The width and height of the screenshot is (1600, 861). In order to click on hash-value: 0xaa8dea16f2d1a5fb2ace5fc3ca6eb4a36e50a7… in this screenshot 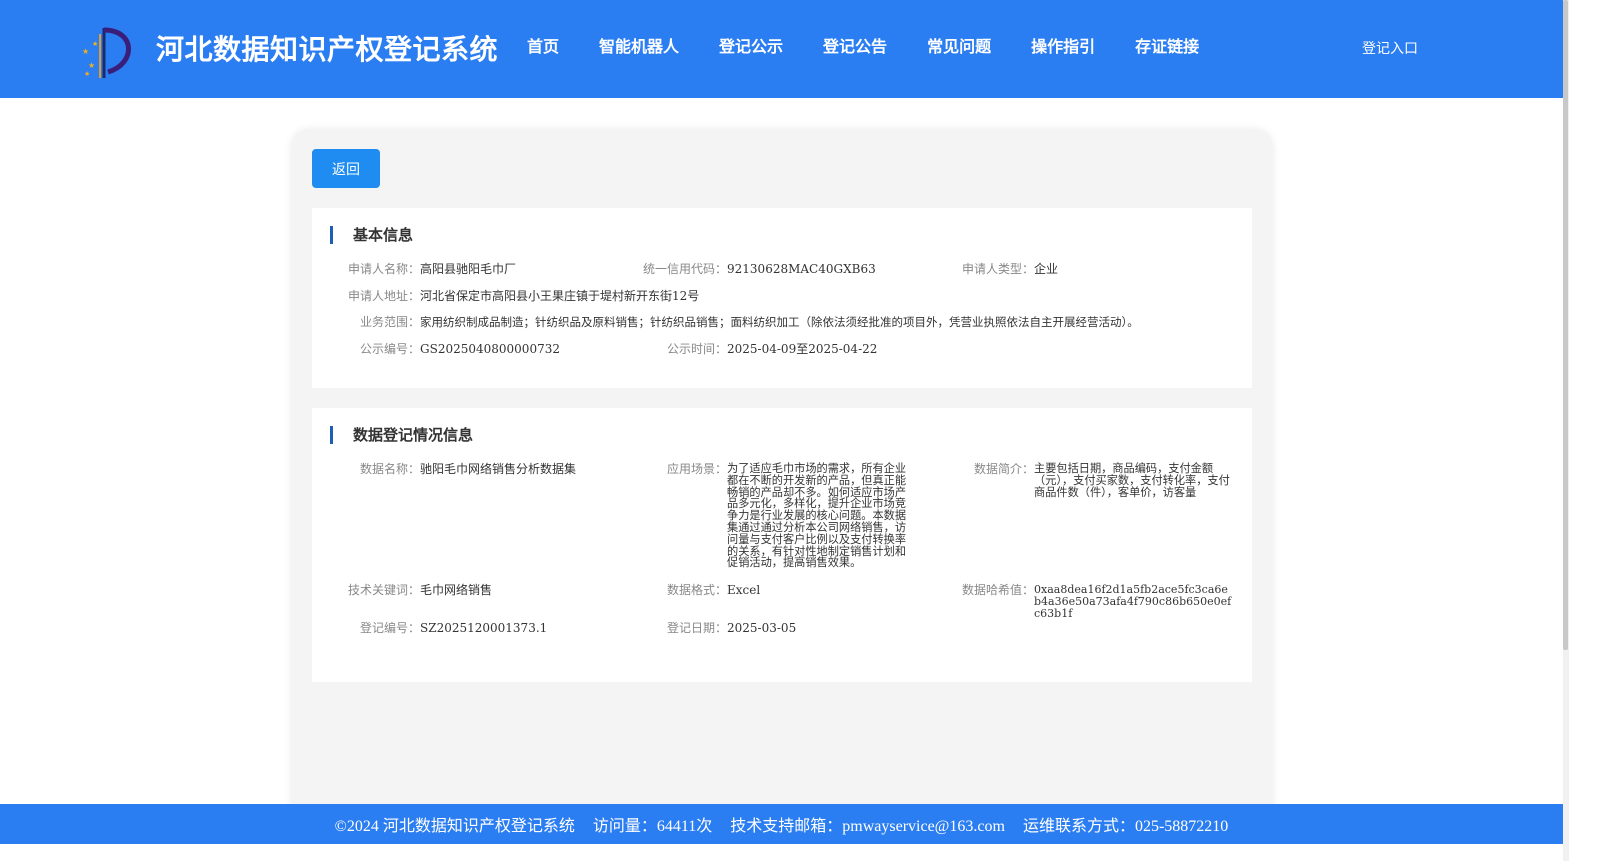, I will do `click(1133, 601)`.